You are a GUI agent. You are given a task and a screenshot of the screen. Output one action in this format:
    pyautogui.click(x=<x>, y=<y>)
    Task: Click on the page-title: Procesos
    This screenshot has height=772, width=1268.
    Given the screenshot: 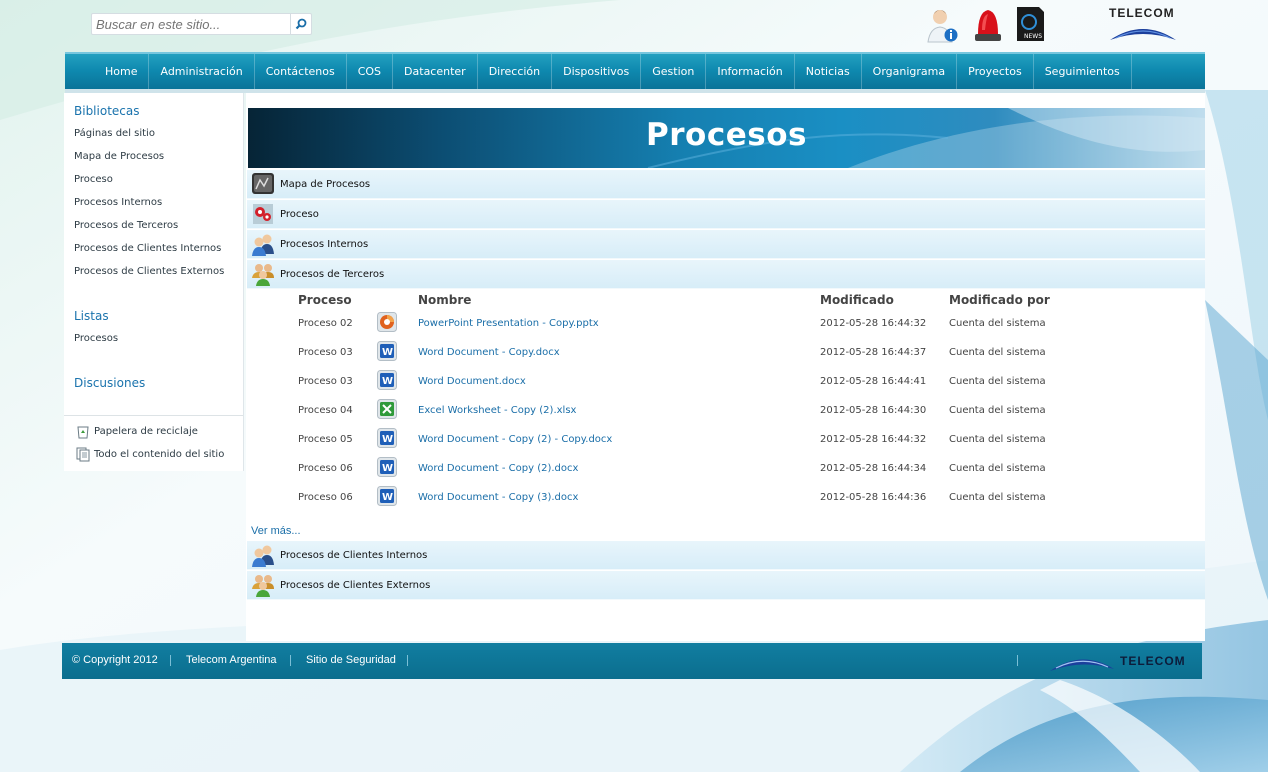 What is the action you would take?
    pyautogui.click(x=726, y=135)
    